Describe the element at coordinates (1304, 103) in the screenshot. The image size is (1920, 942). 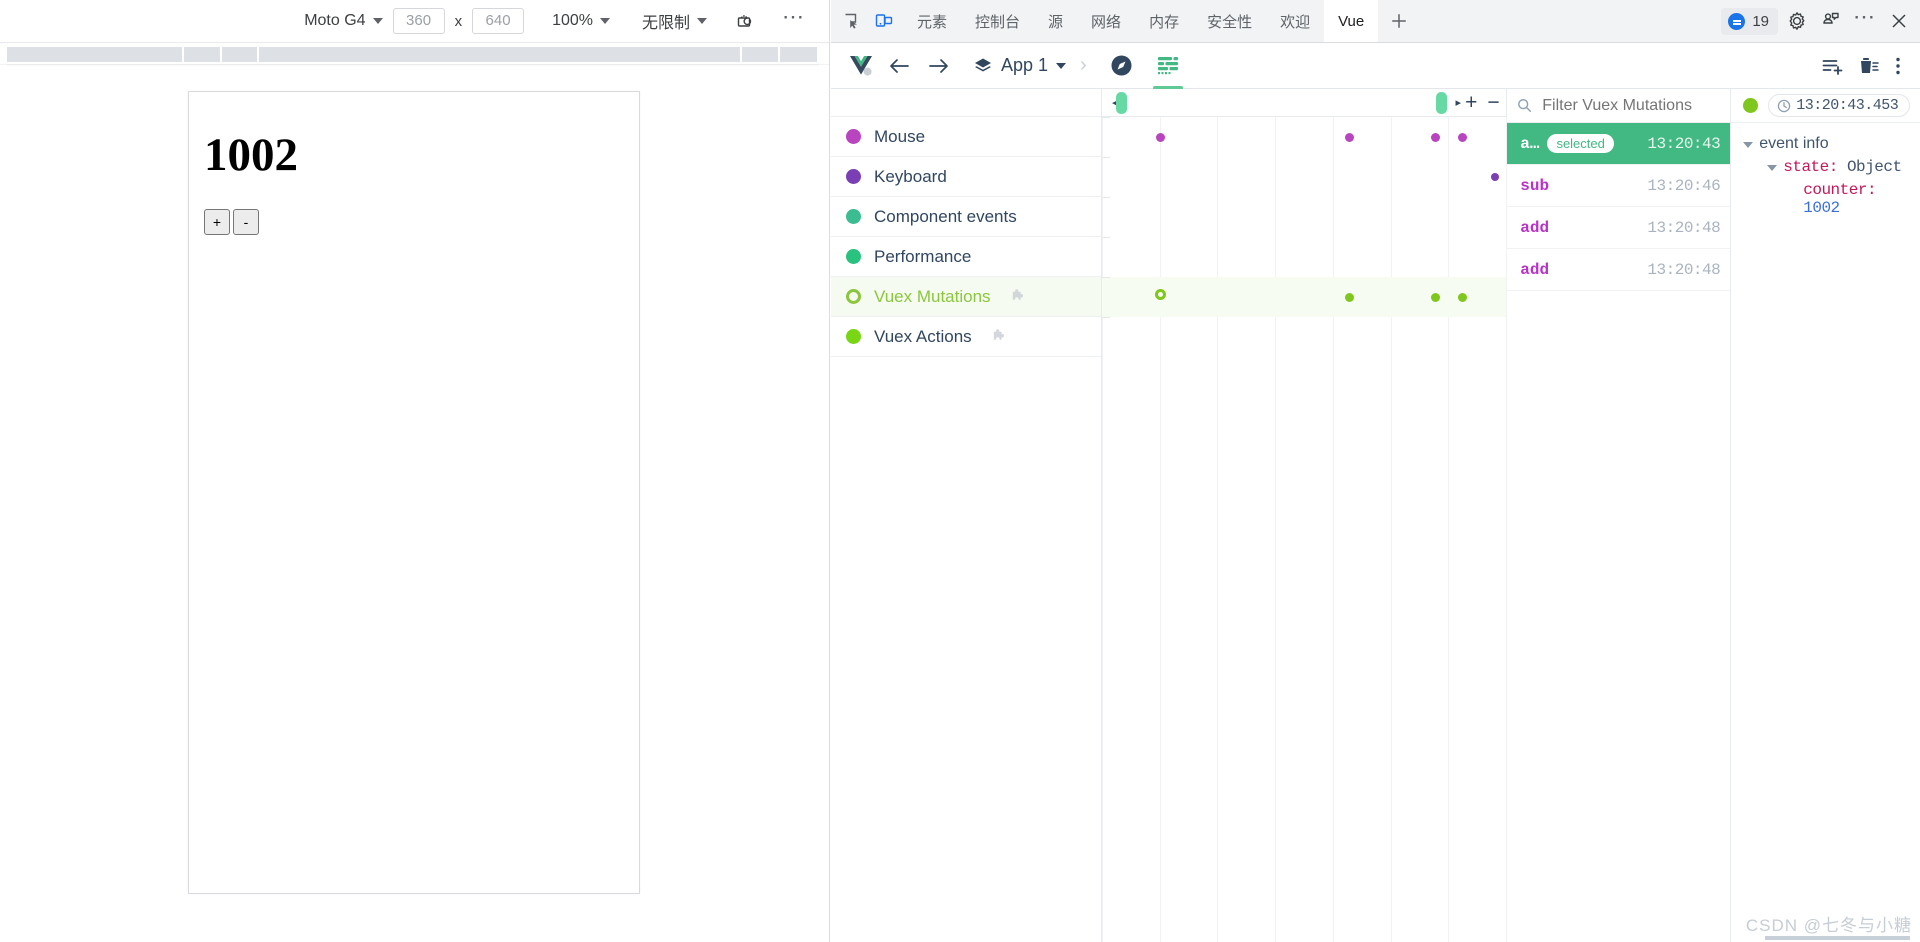
I see `timeline-scrollbar: ◂ ▸ + −` at that location.